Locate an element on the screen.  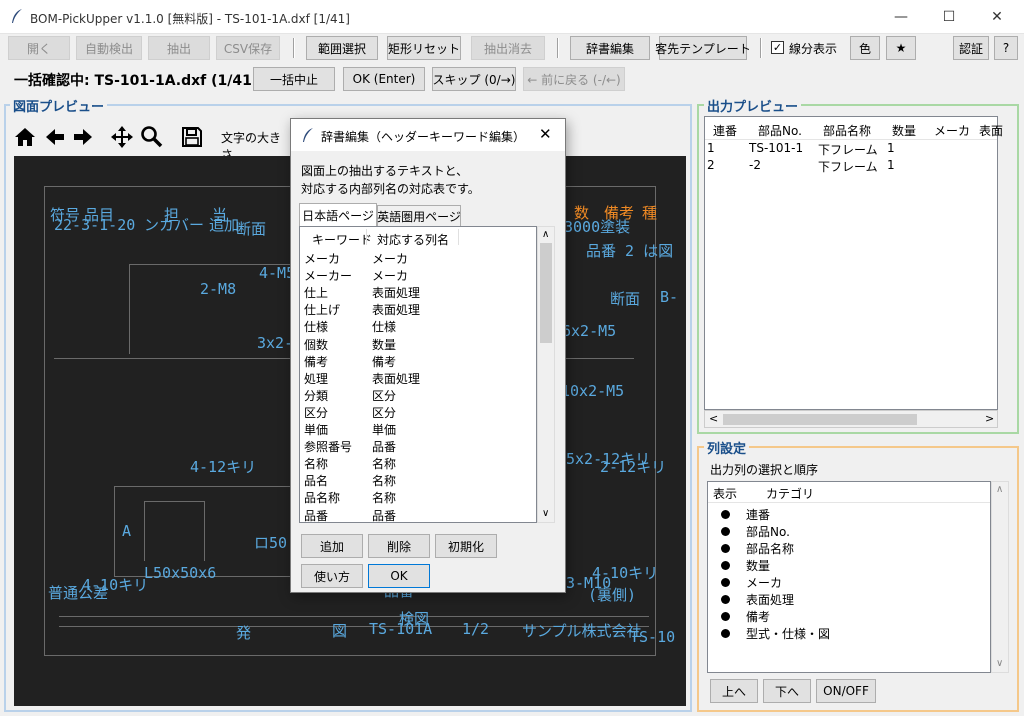
csv-save-button: CSV保存 is located at coordinates (248, 48).